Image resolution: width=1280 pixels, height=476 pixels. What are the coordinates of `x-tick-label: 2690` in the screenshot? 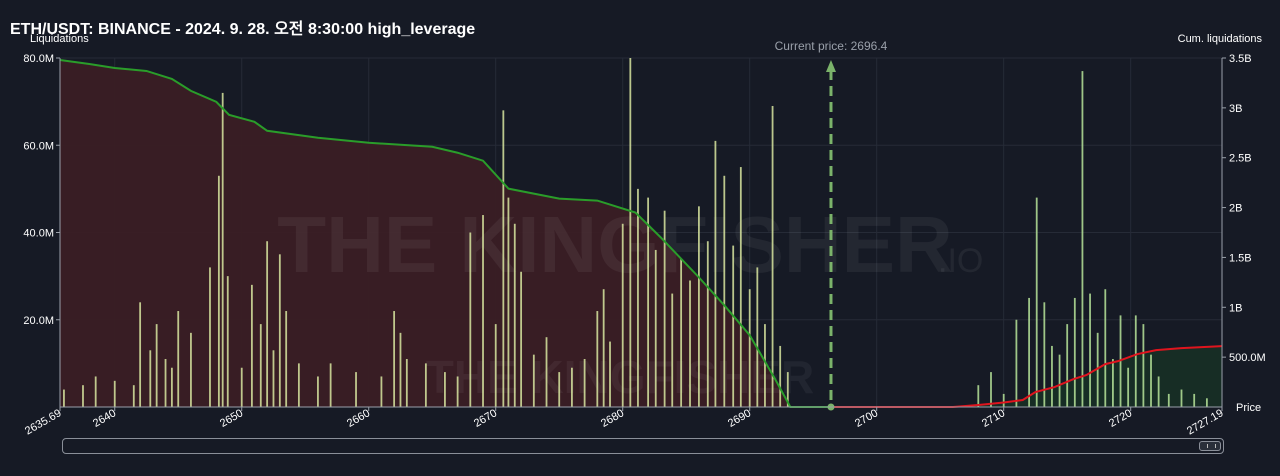 It's located at (739, 418).